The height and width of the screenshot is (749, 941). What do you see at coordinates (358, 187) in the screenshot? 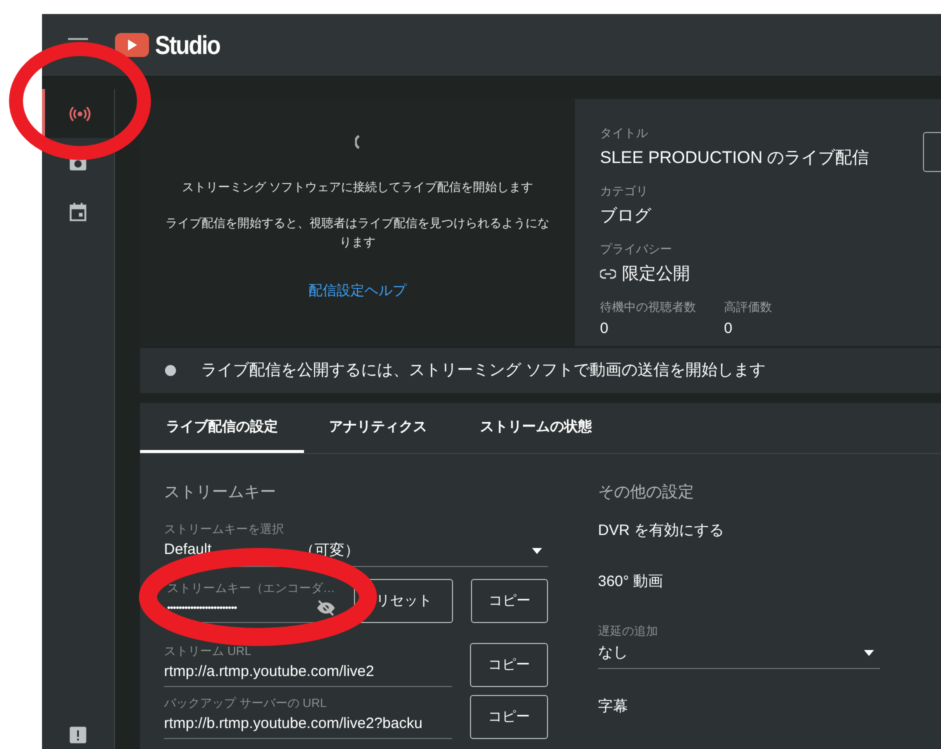
I see `connect-message: ストリーミング ソフトウェアに接続してライブ配信を開始します` at bounding box center [358, 187].